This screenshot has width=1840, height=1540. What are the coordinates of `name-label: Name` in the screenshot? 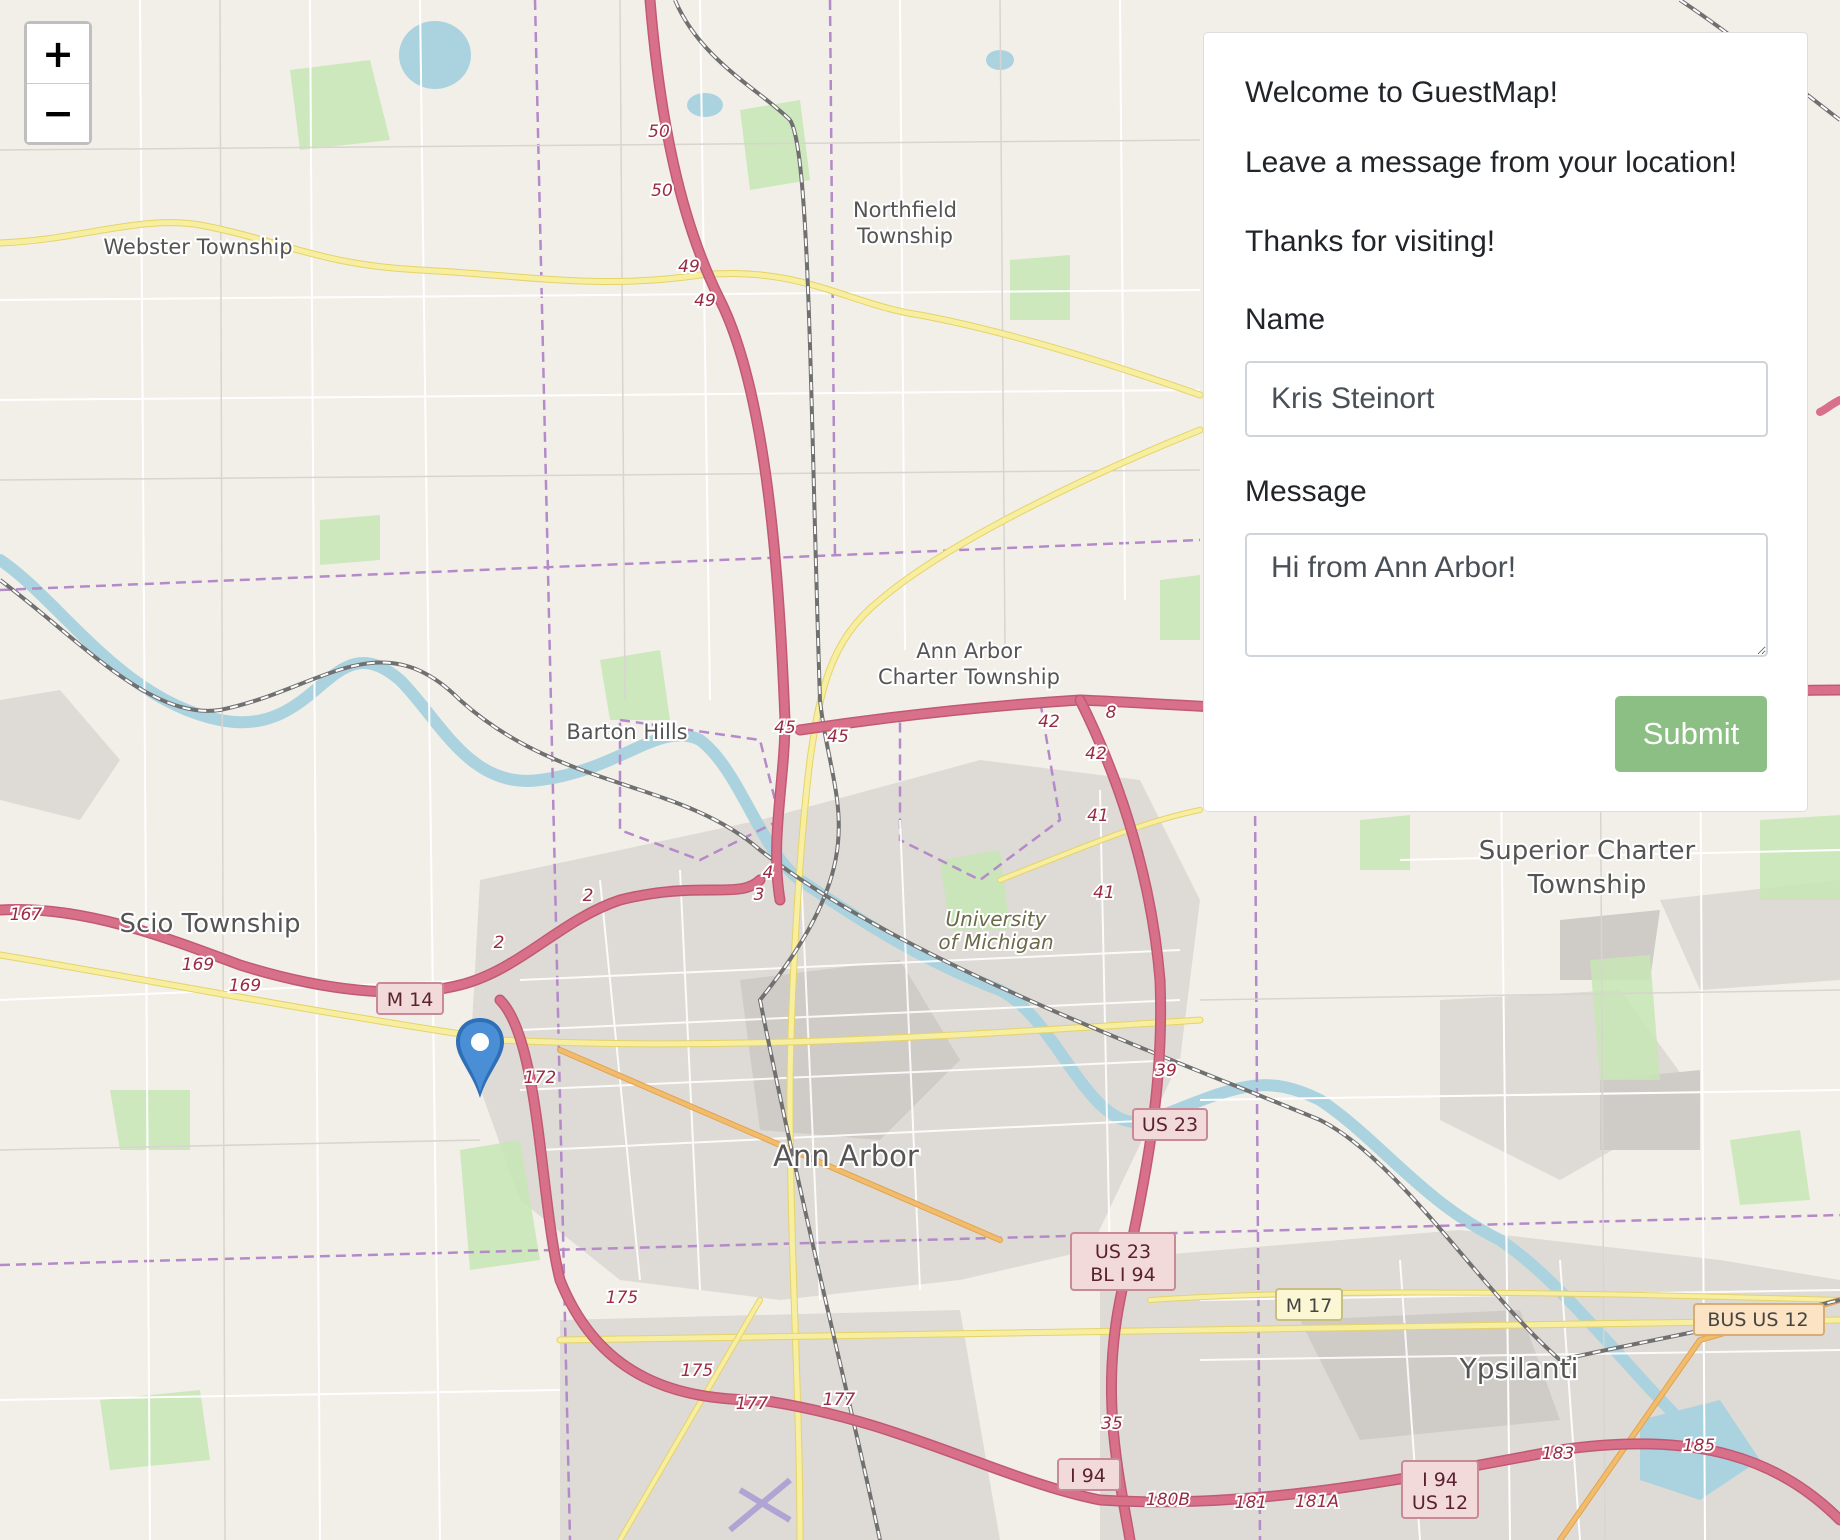 It's located at (1285, 319).